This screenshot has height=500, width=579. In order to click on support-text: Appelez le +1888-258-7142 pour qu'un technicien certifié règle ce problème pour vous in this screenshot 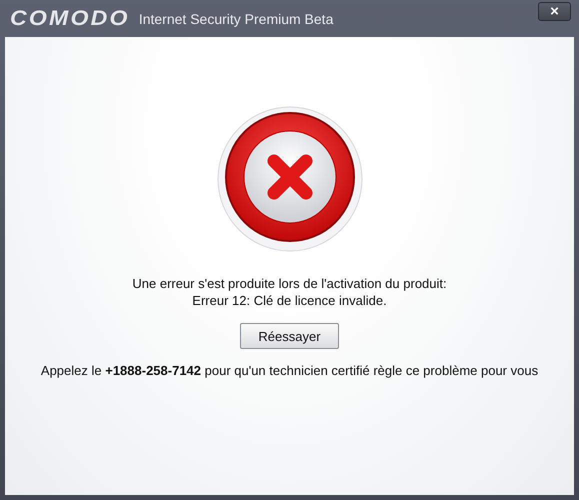, I will do `click(289, 370)`.